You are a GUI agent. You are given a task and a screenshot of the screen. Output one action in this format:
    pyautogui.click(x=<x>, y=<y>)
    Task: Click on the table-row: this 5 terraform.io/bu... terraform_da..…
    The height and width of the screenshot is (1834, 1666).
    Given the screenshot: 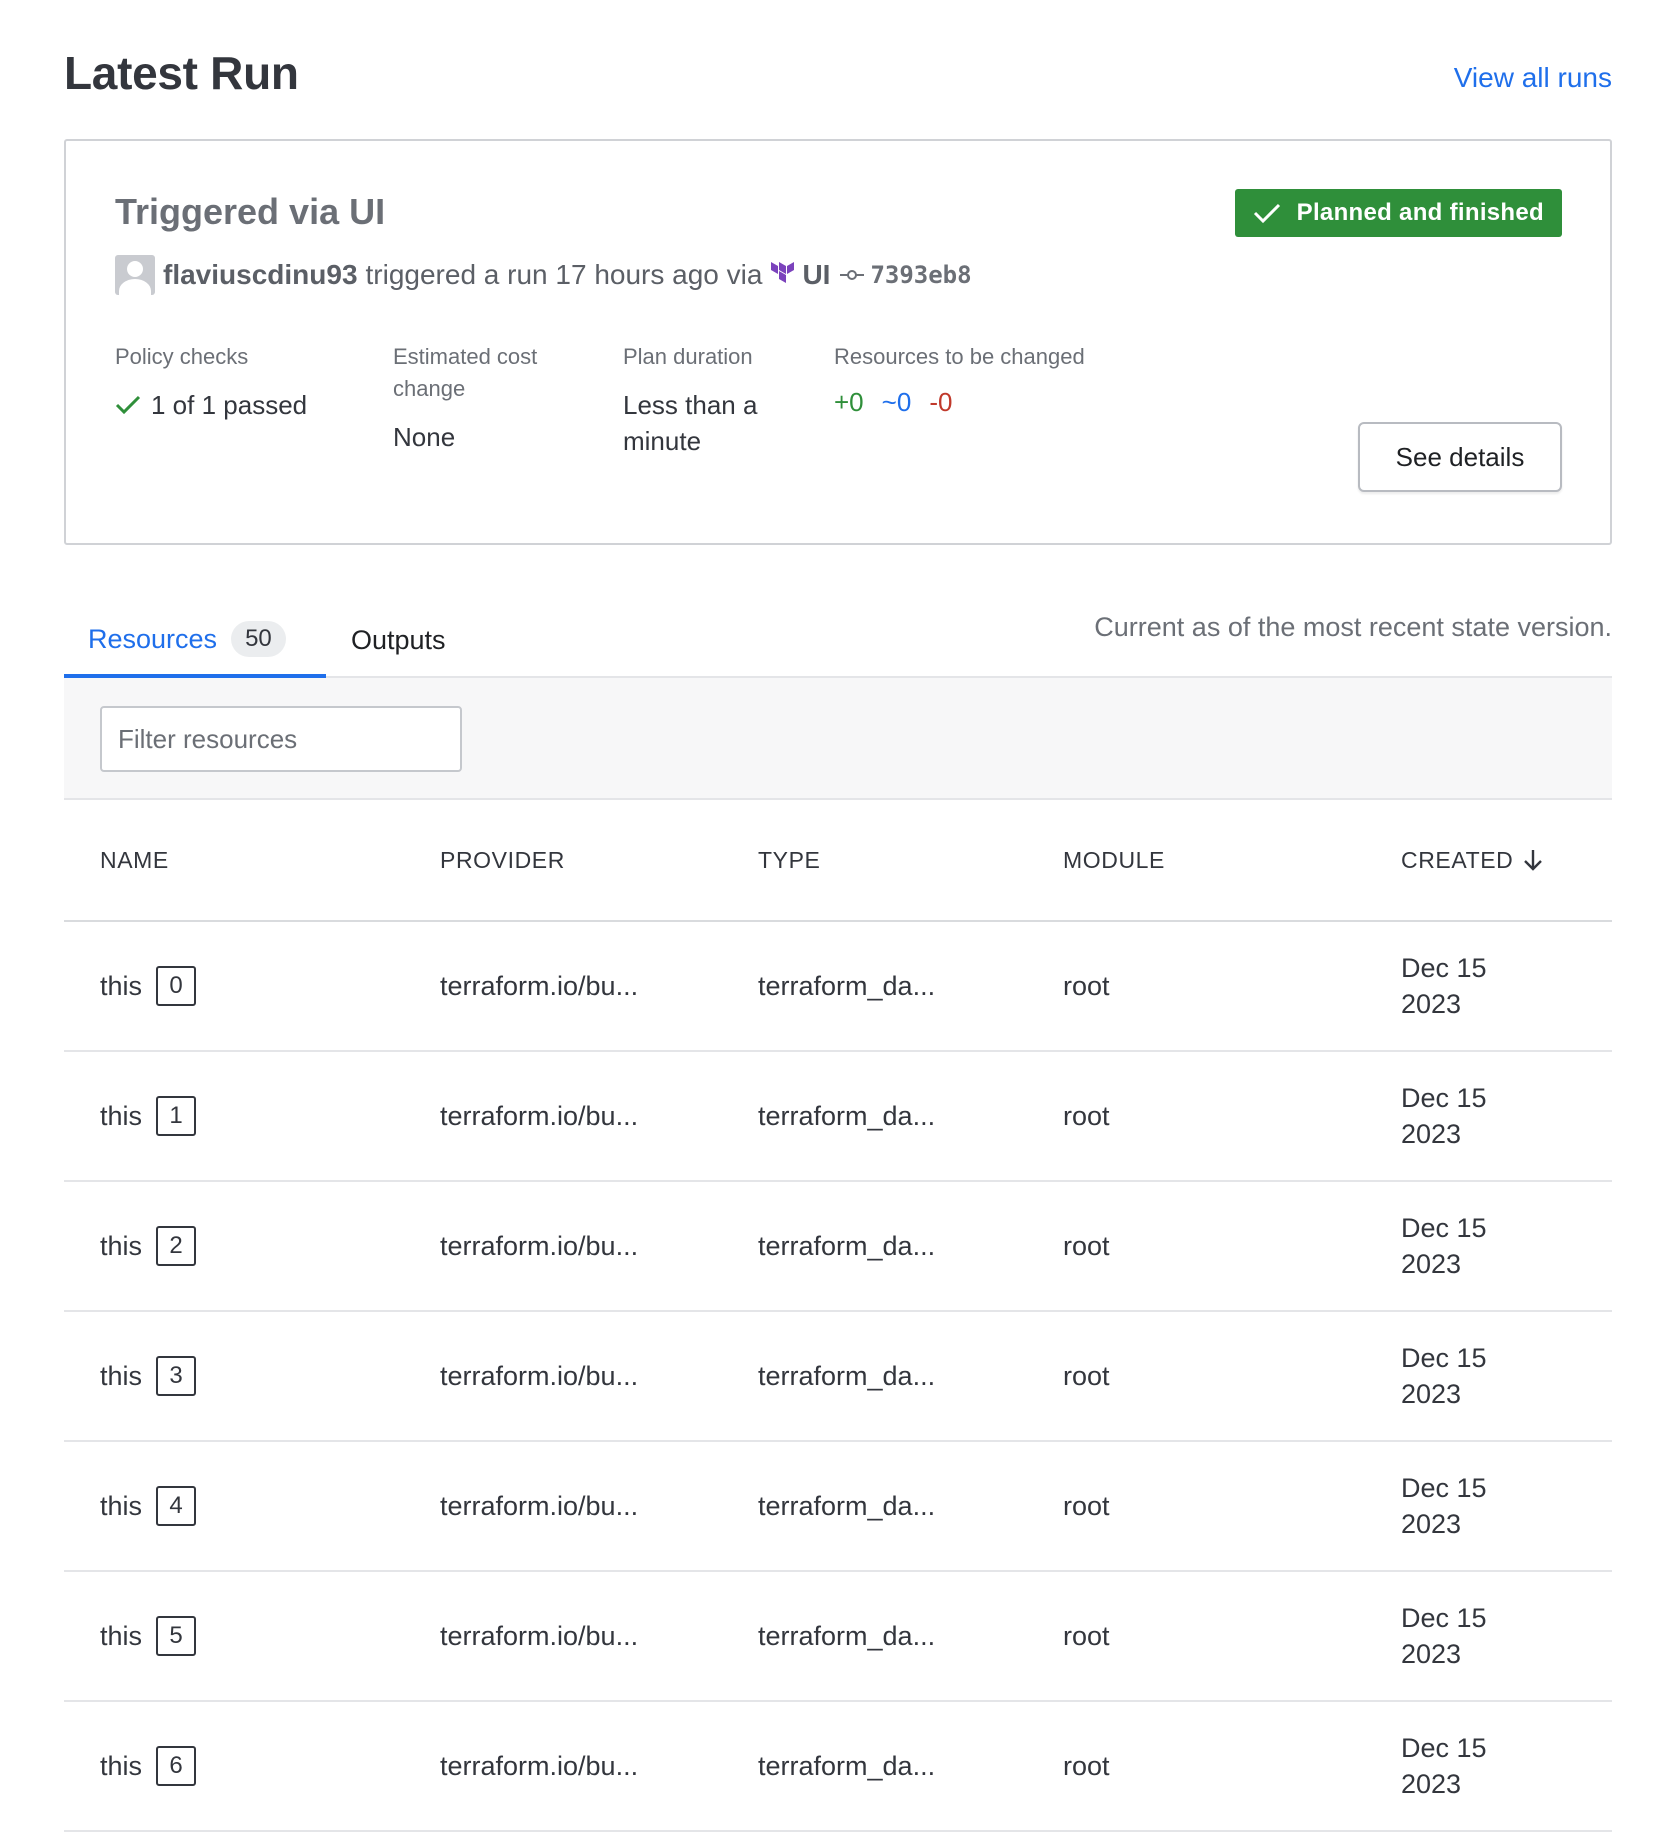 What is the action you would take?
    pyautogui.click(x=838, y=1637)
    